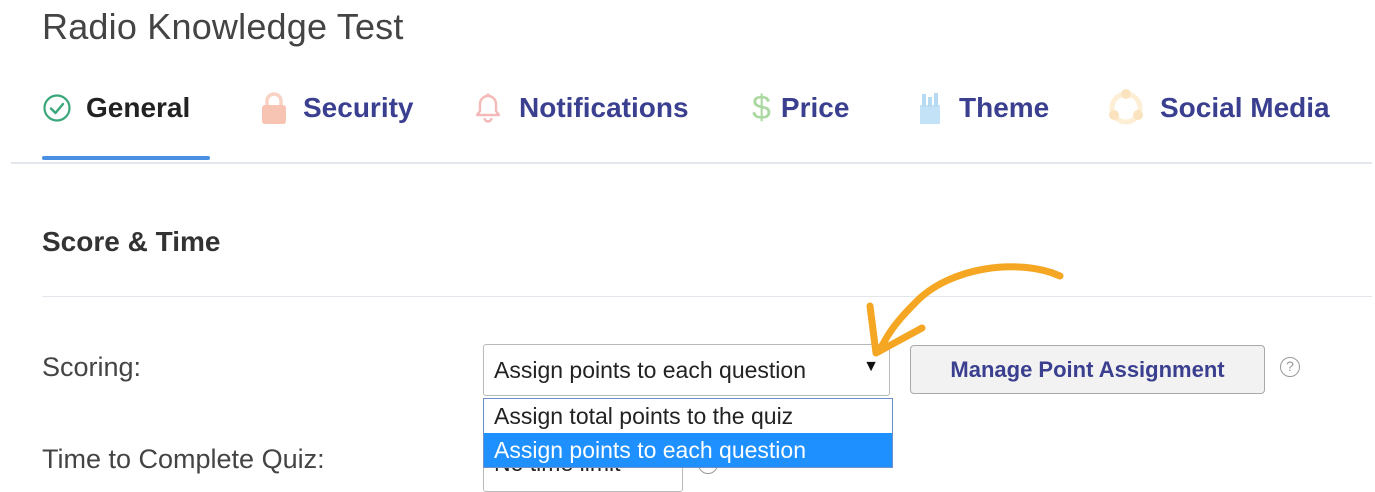  I want to click on tab-label: Notifications, so click(604, 107).